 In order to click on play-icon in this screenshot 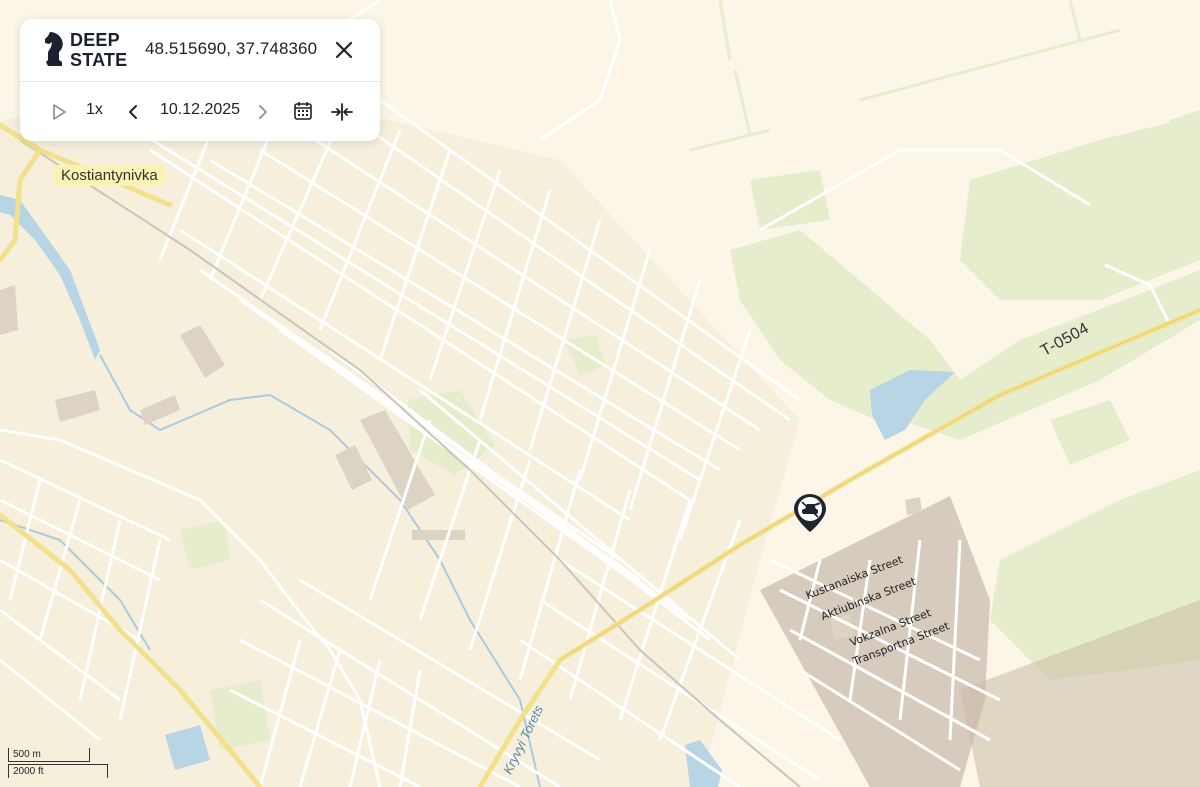, I will do `click(59, 112)`.